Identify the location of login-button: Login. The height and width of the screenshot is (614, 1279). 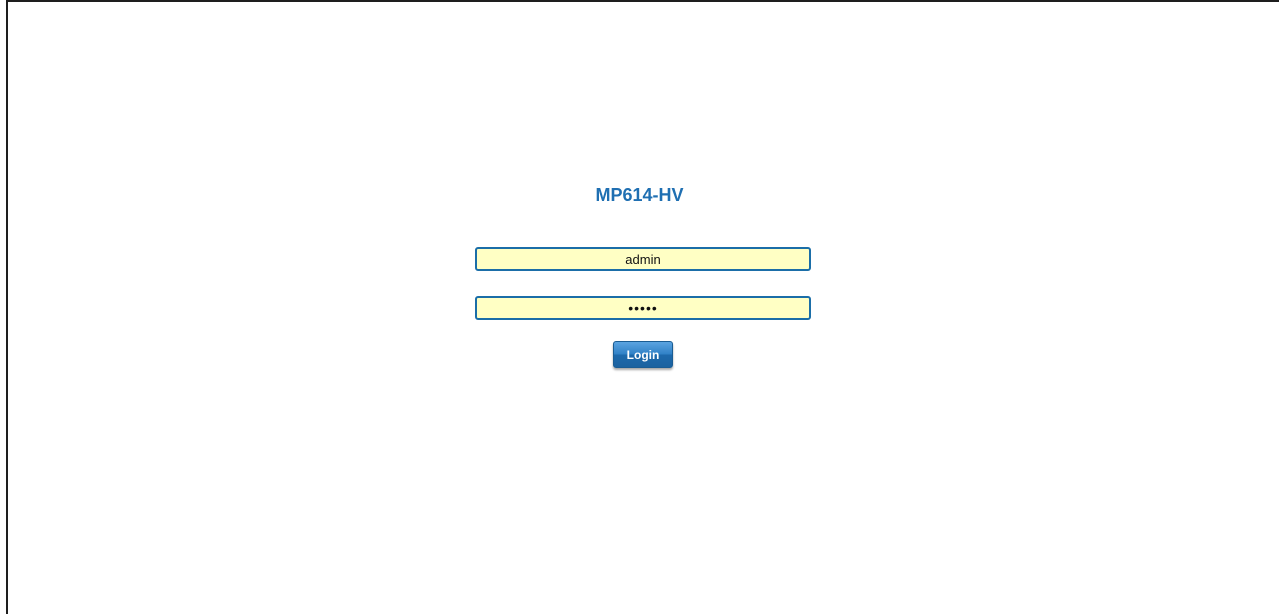
(643, 354).